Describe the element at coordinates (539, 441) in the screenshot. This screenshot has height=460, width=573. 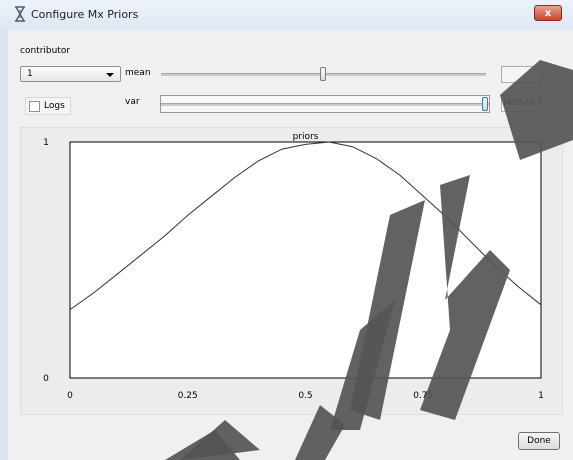
I see `done-button: Done` at that location.